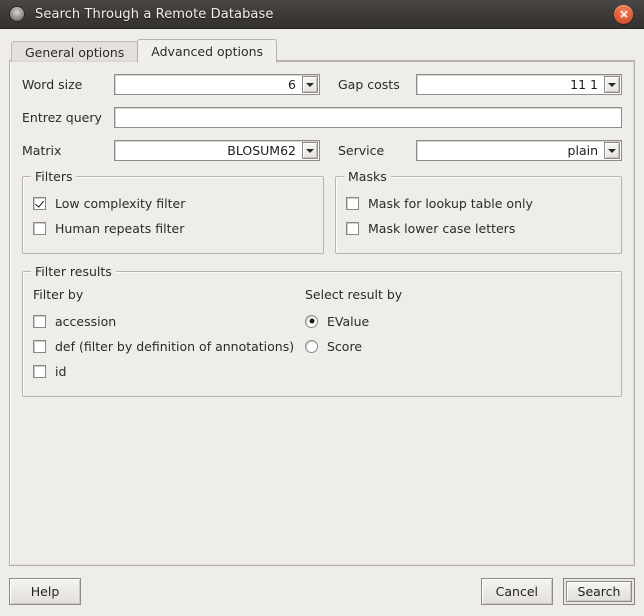  I want to click on tab-advanced-options: Advanced options, so click(207, 51).